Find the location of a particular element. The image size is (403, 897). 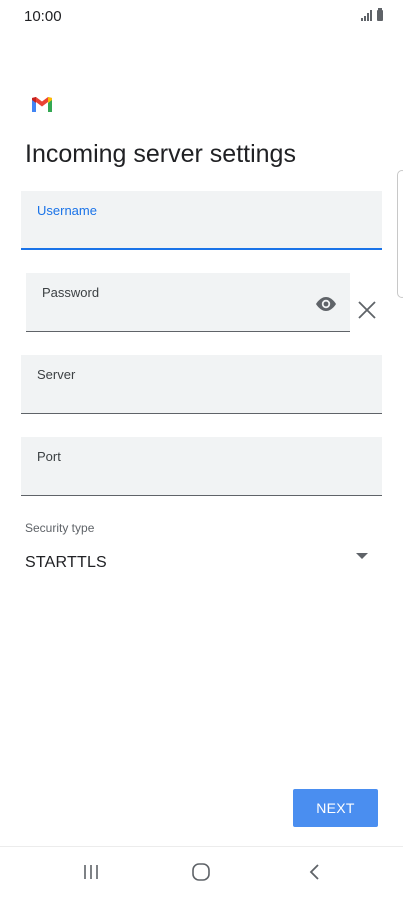

status-time: 10:00 is located at coordinates (43, 16).